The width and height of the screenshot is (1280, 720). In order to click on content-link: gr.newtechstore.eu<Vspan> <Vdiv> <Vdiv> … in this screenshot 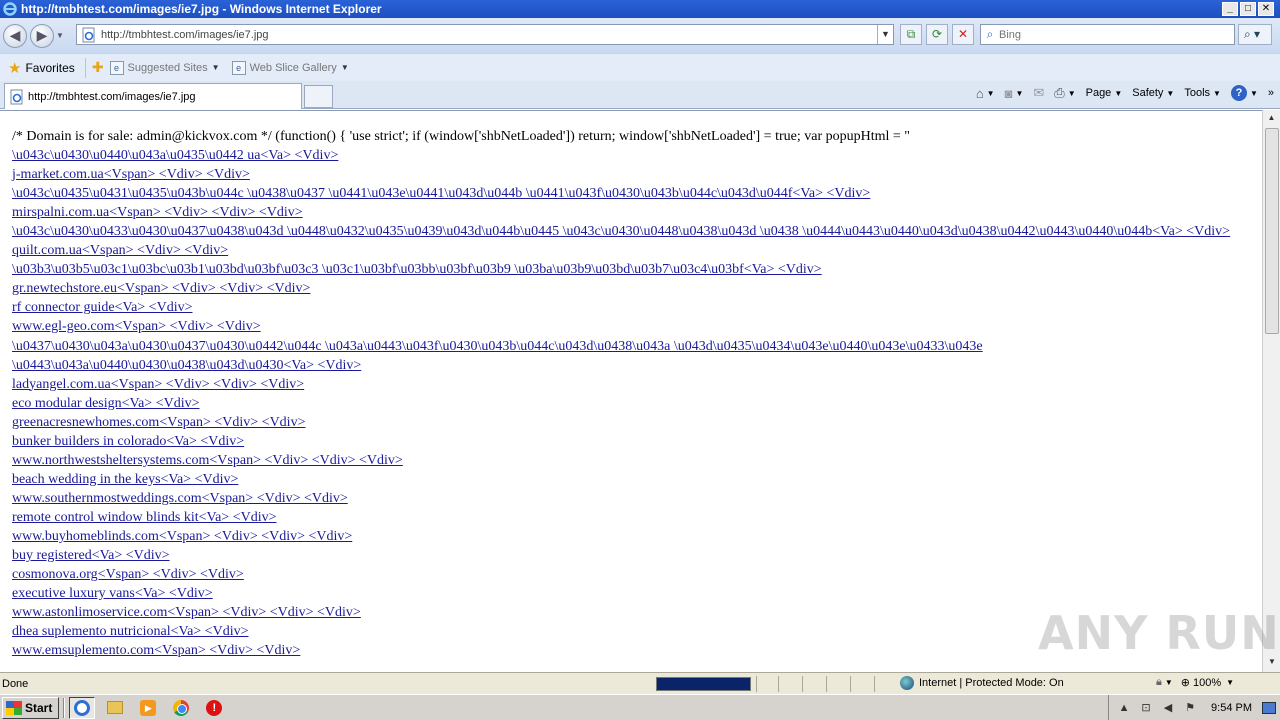, I will do `click(631, 288)`.